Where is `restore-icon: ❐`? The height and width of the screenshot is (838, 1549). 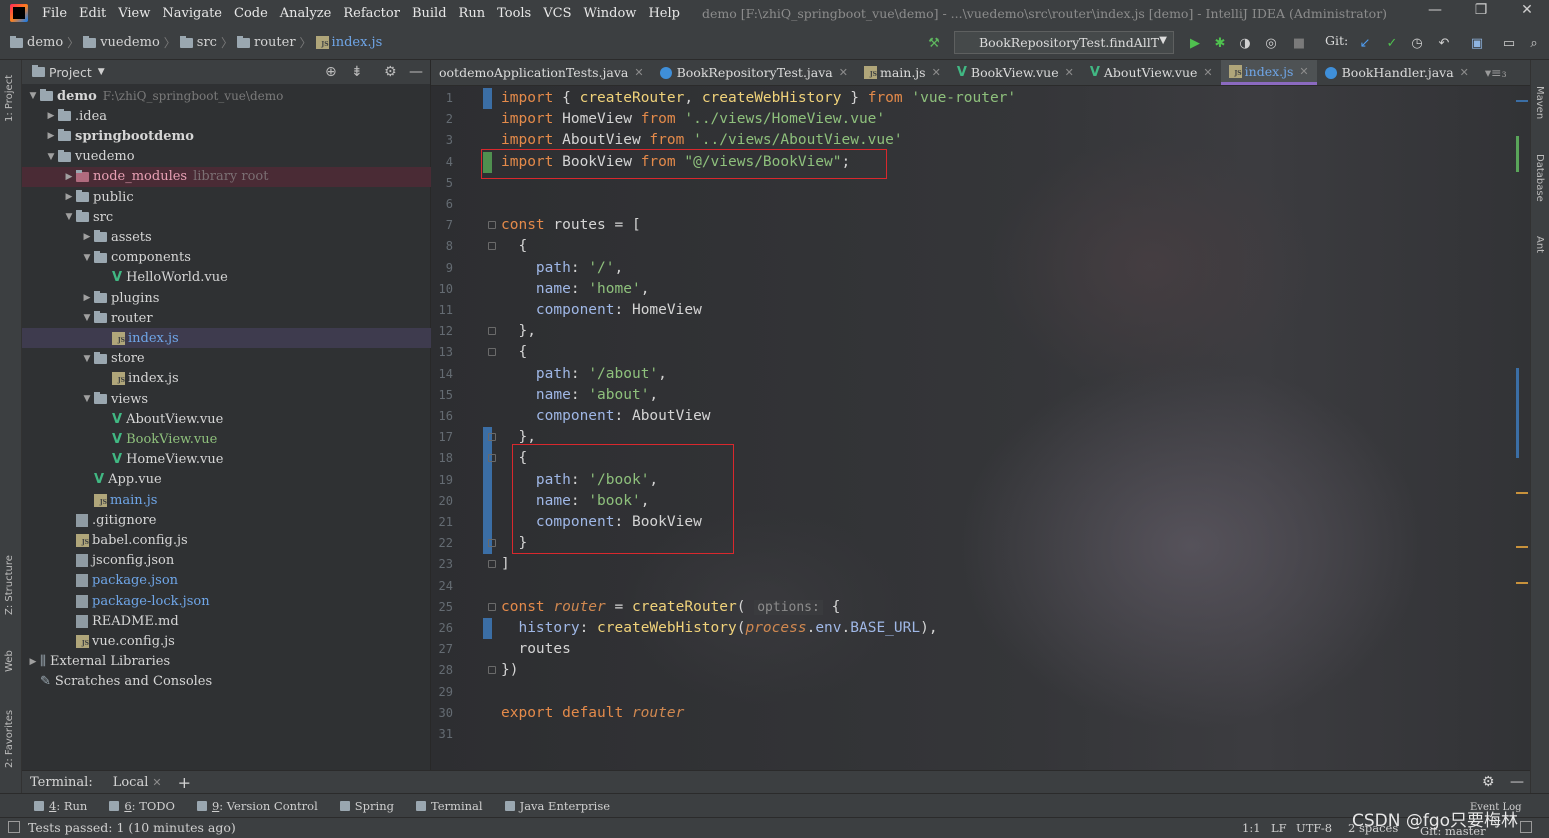 restore-icon: ❐ is located at coordinates (1481, 10).